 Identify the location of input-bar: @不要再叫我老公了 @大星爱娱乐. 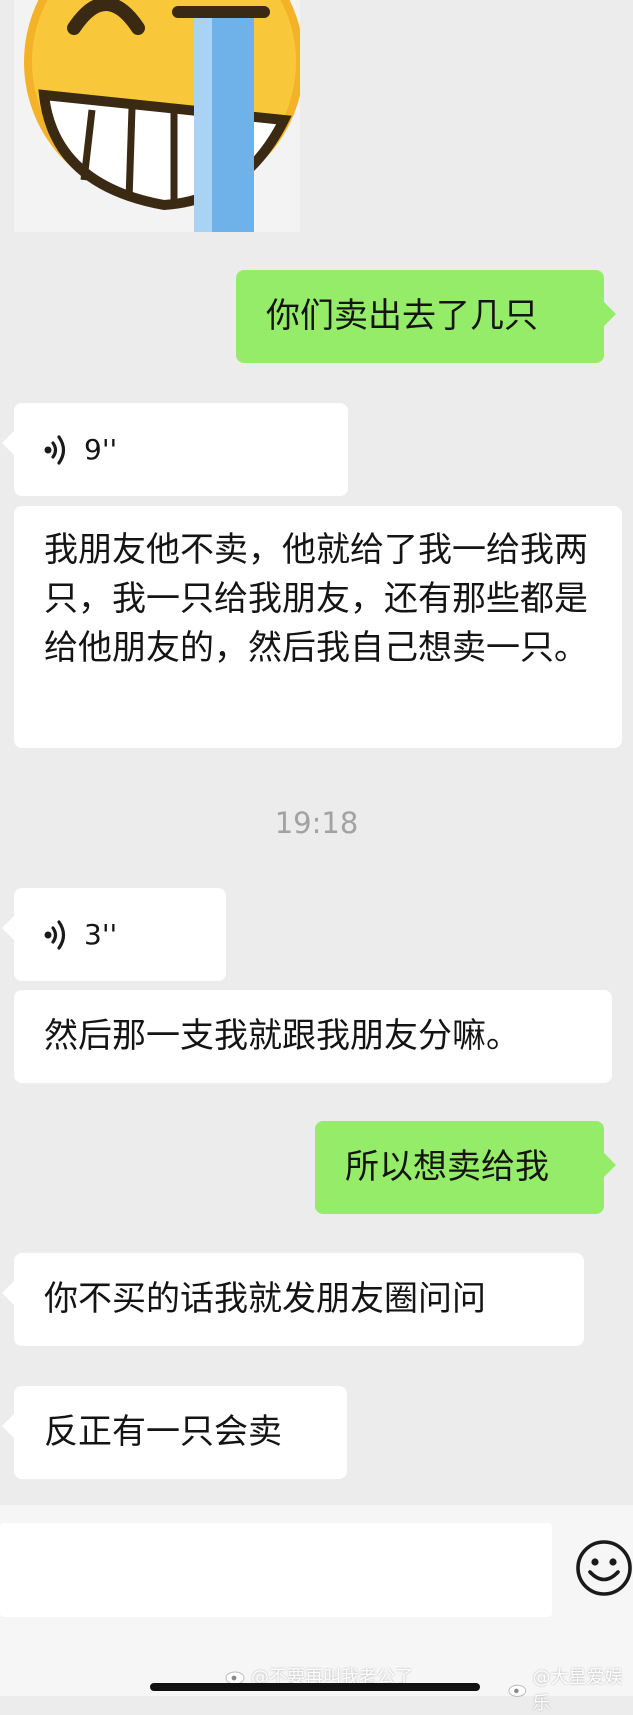
(316, 1609).